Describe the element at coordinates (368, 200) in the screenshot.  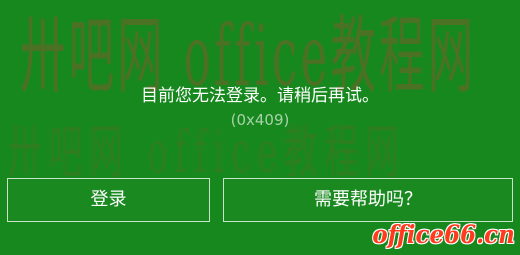
I see `help-button: 需要帮助吗？` at that location.